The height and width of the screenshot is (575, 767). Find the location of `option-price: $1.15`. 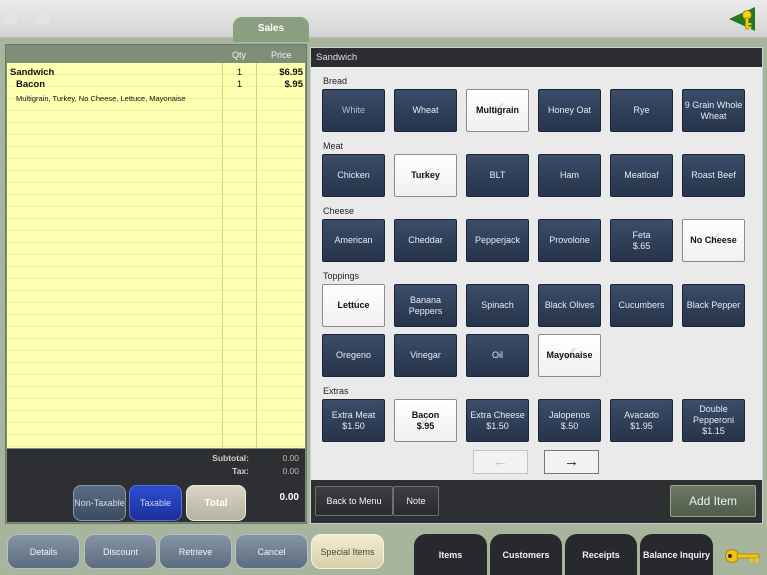

option-price: $1.15 is located at coordinates (713, 431).